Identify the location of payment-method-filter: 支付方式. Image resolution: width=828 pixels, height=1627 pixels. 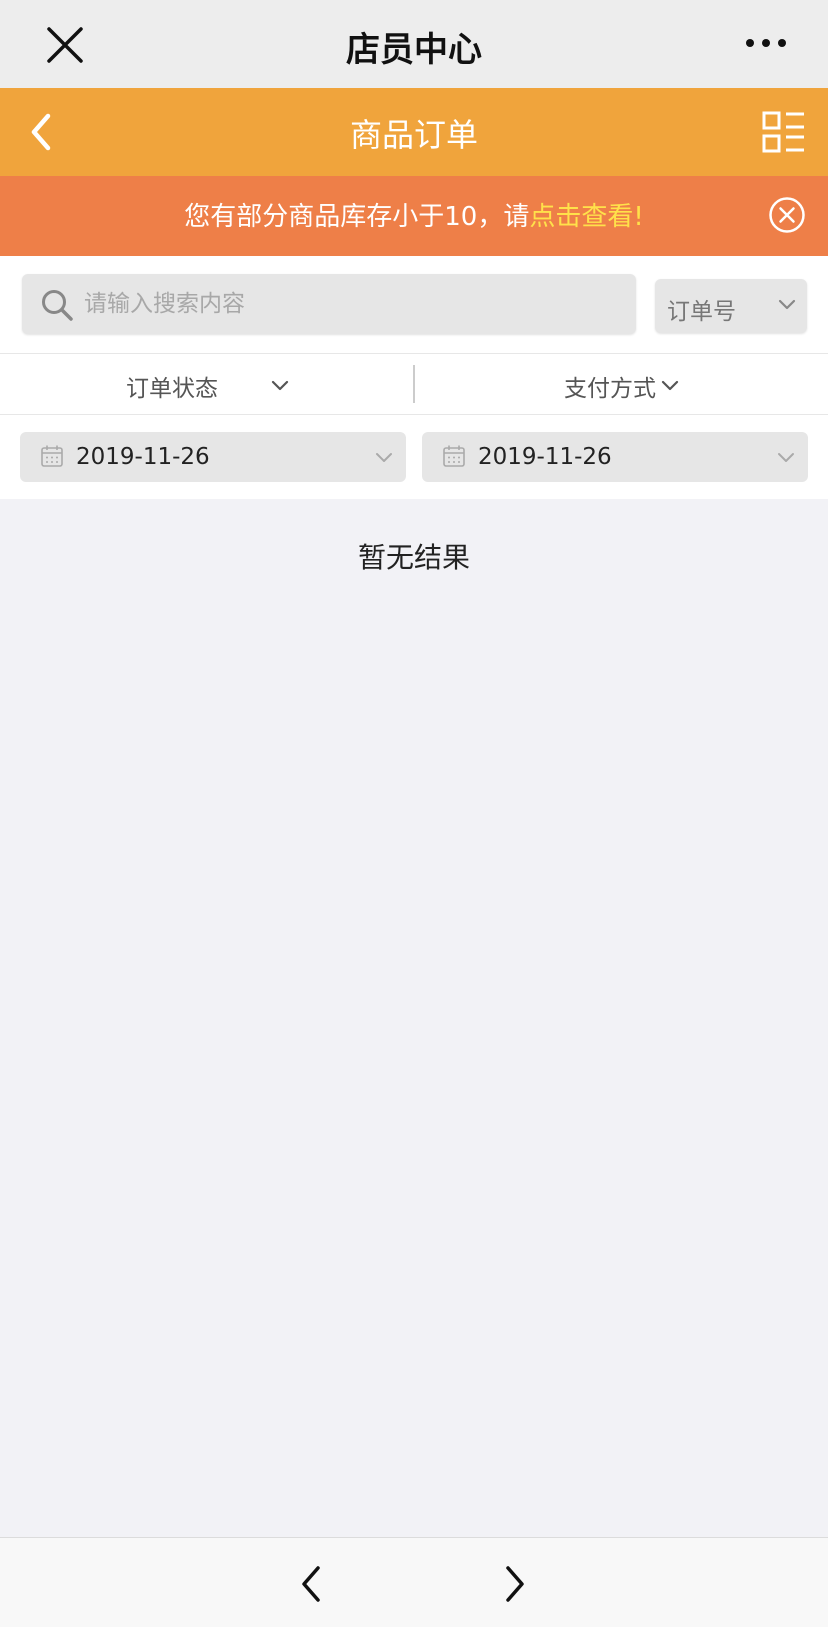
(621, 383).